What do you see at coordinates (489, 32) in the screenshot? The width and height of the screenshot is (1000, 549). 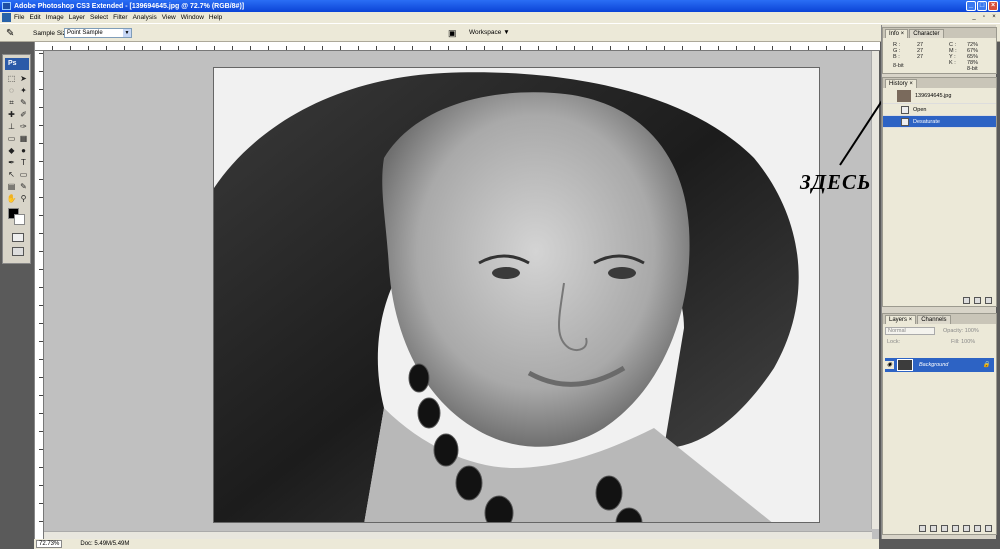 I see `workspace-button: Workspace ▼` at bounding box center [489, 32].